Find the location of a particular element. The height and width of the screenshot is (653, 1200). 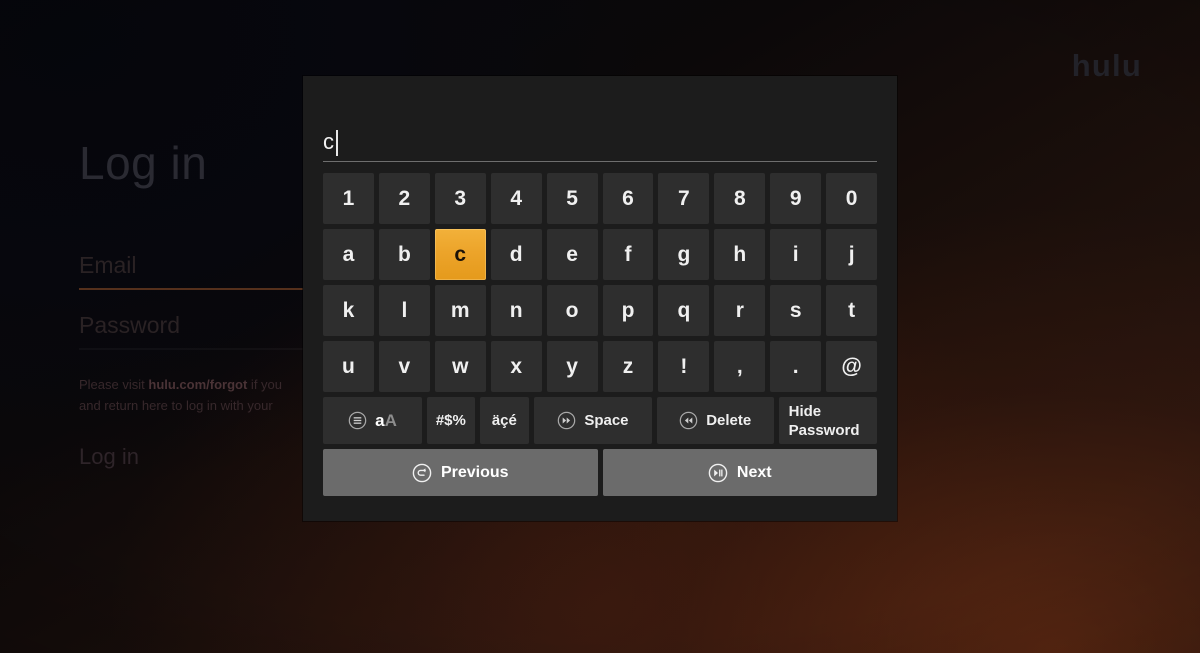

hulu-logo: hulu is located at coordinates (1106, 65).